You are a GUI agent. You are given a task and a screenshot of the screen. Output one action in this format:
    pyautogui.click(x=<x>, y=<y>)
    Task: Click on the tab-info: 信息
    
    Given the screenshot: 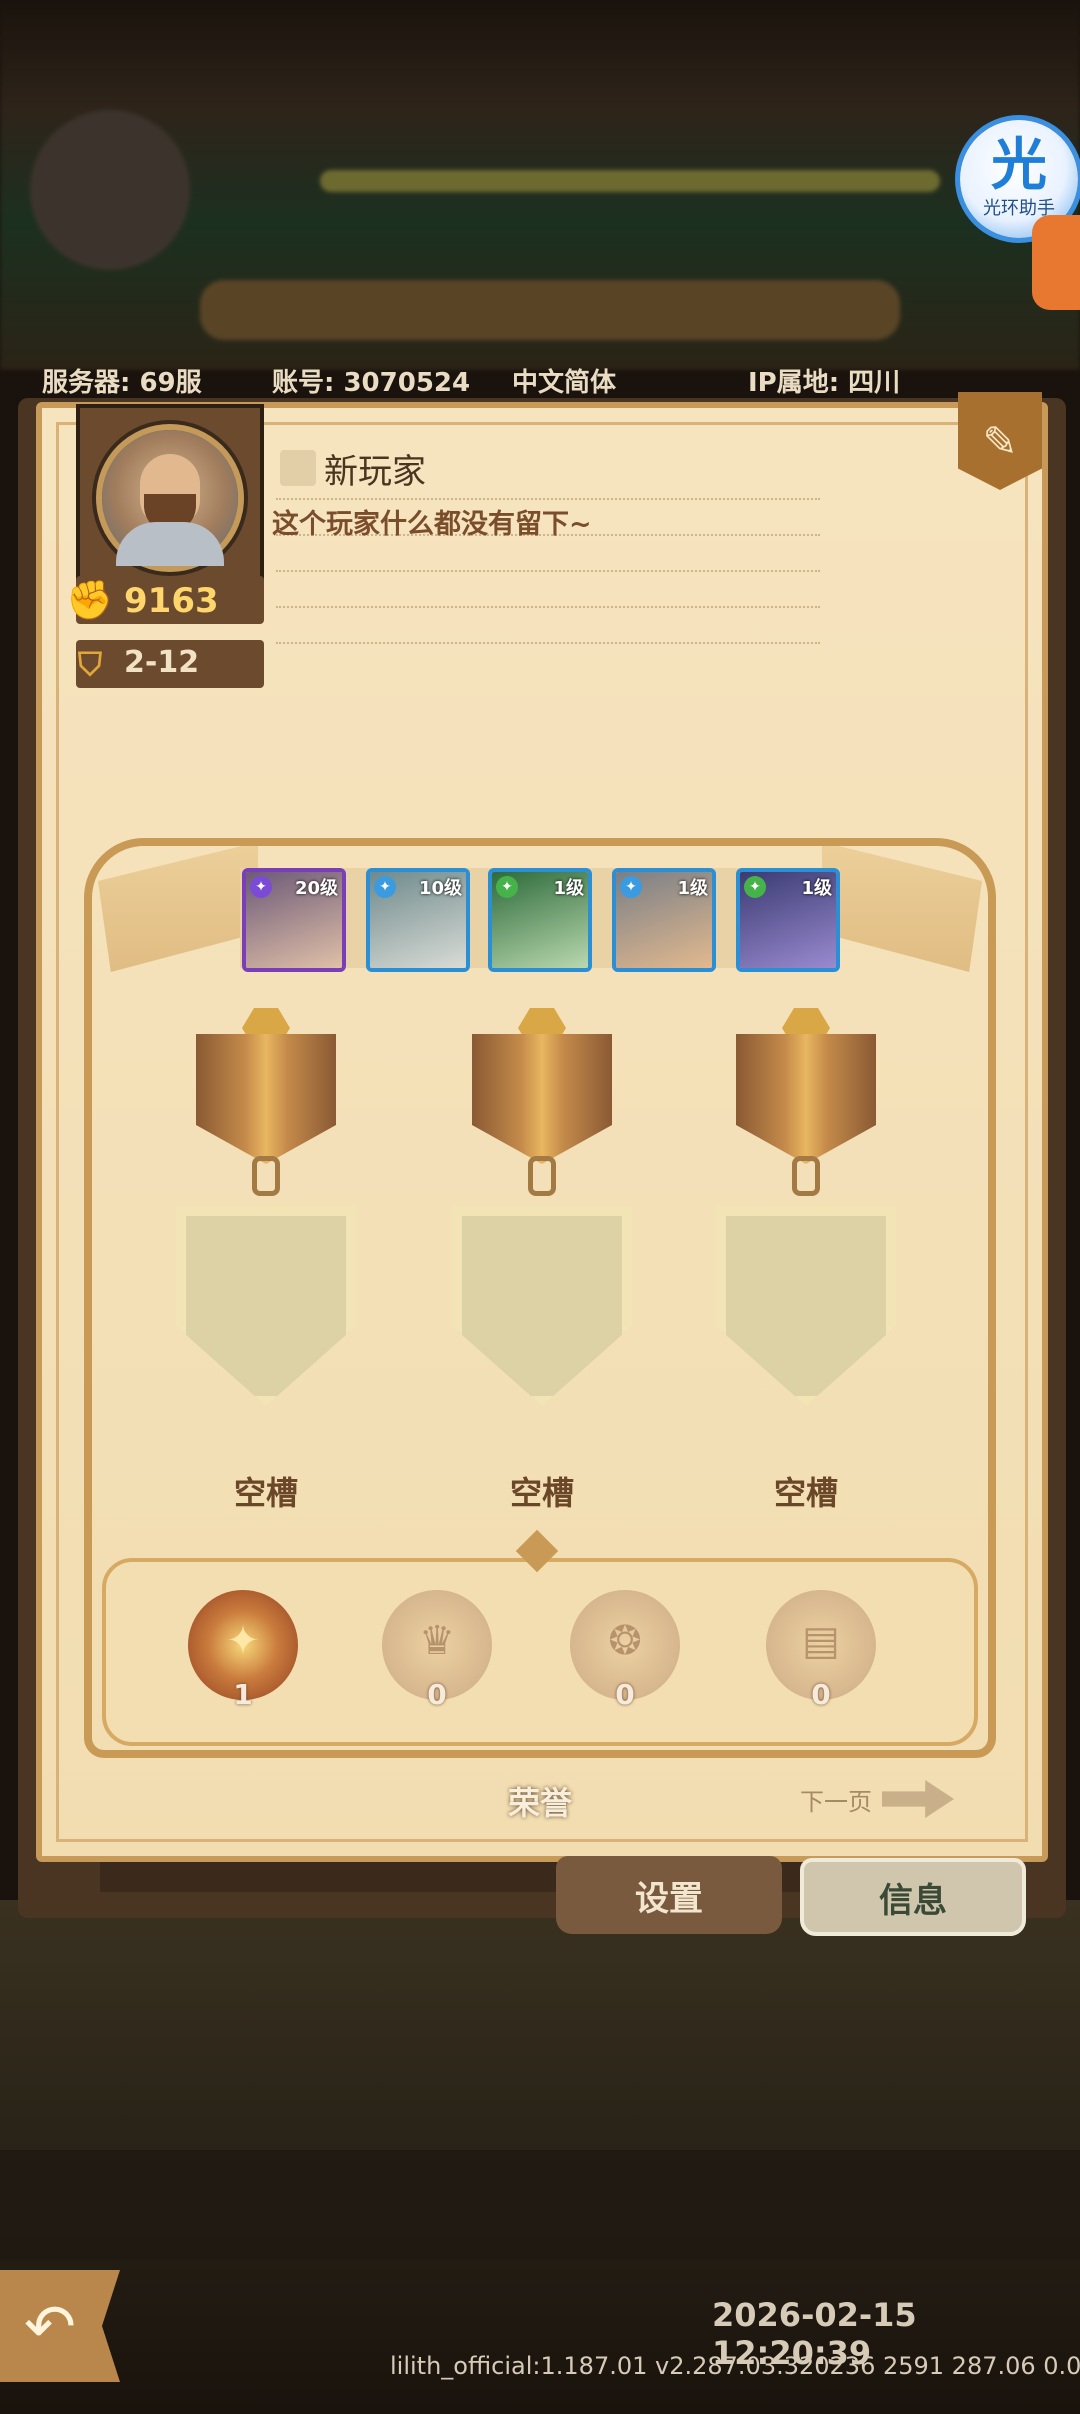 What is the action you would take?
    pyautogui.click(x=913, y=1897)
    